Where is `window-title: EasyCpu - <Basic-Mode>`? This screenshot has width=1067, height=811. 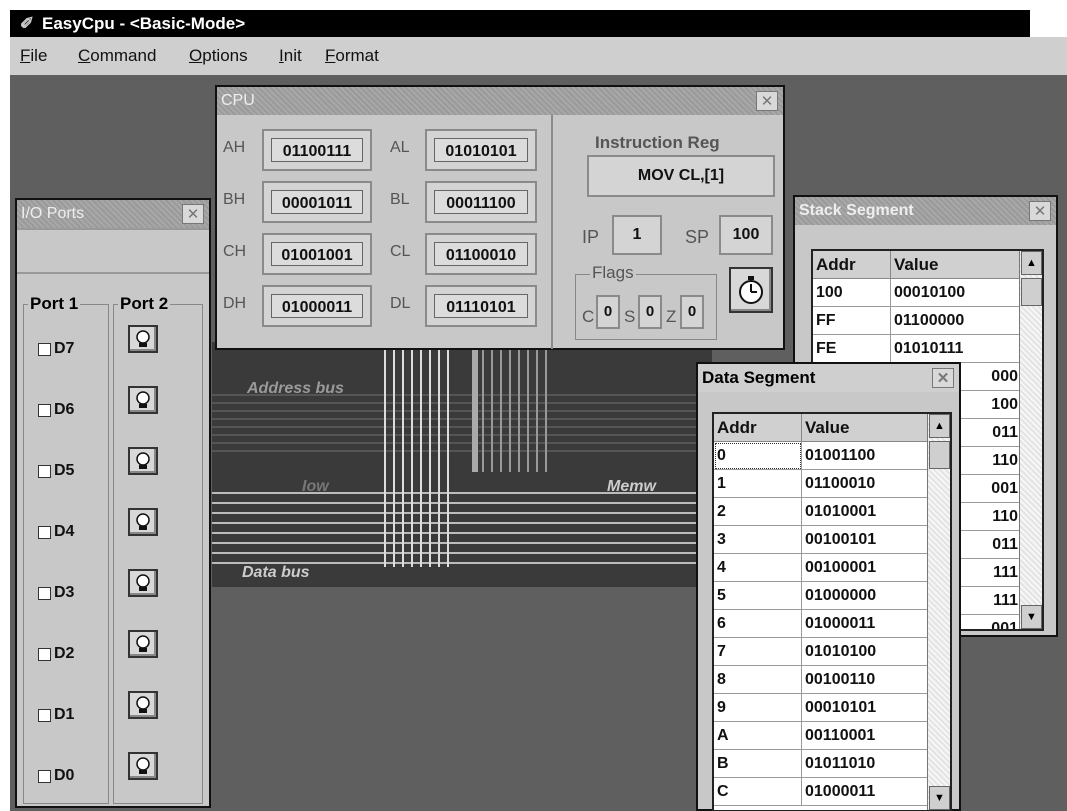 window-title: EasyCpu - <Basic-Mode> is located at coordinates (144, 23).